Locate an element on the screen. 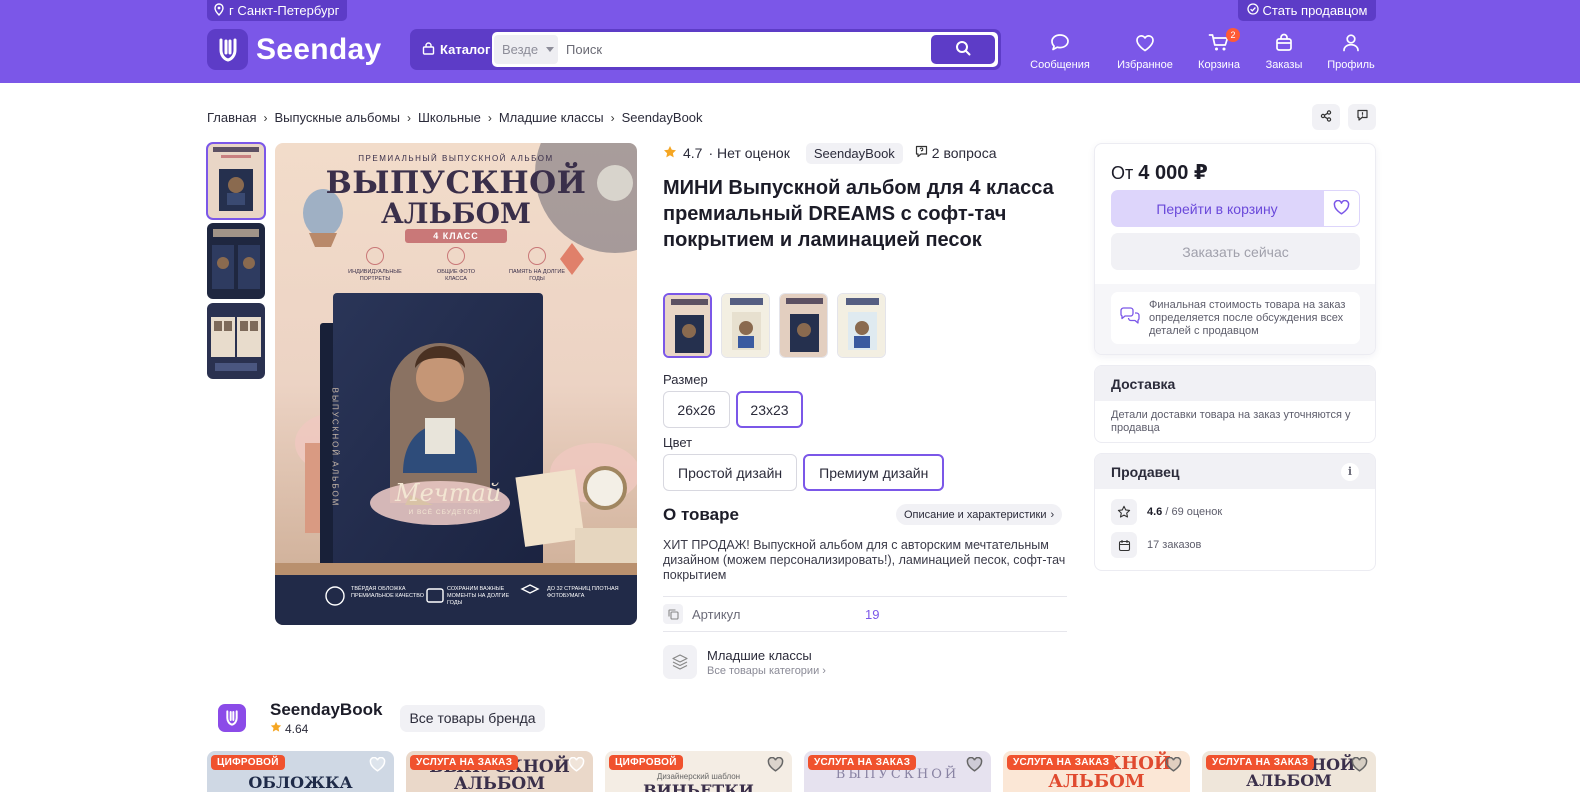 The width and height of the screenshot is (1580, 792). report-button is located at coordinates (1362, 117).